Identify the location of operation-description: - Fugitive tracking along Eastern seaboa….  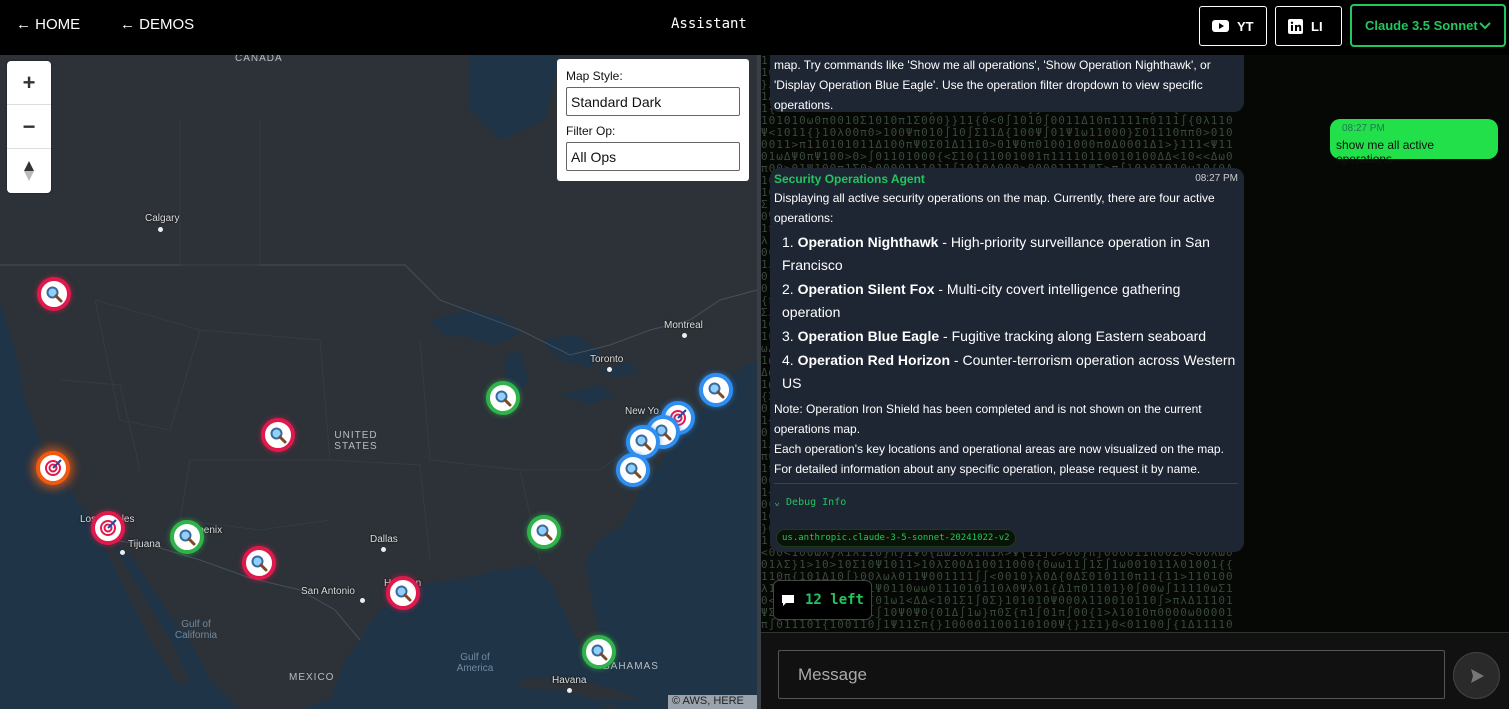
(1073, 336).